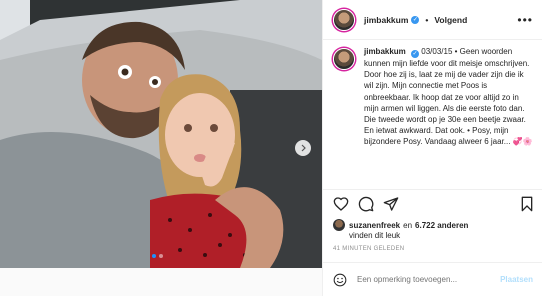 The height and width of the screenshot is (296, 542). Describe the element at coordinates (432, 20) in the screenshot. I see `post-header: jimbakkum ✓ • Volgend •••` at that location.